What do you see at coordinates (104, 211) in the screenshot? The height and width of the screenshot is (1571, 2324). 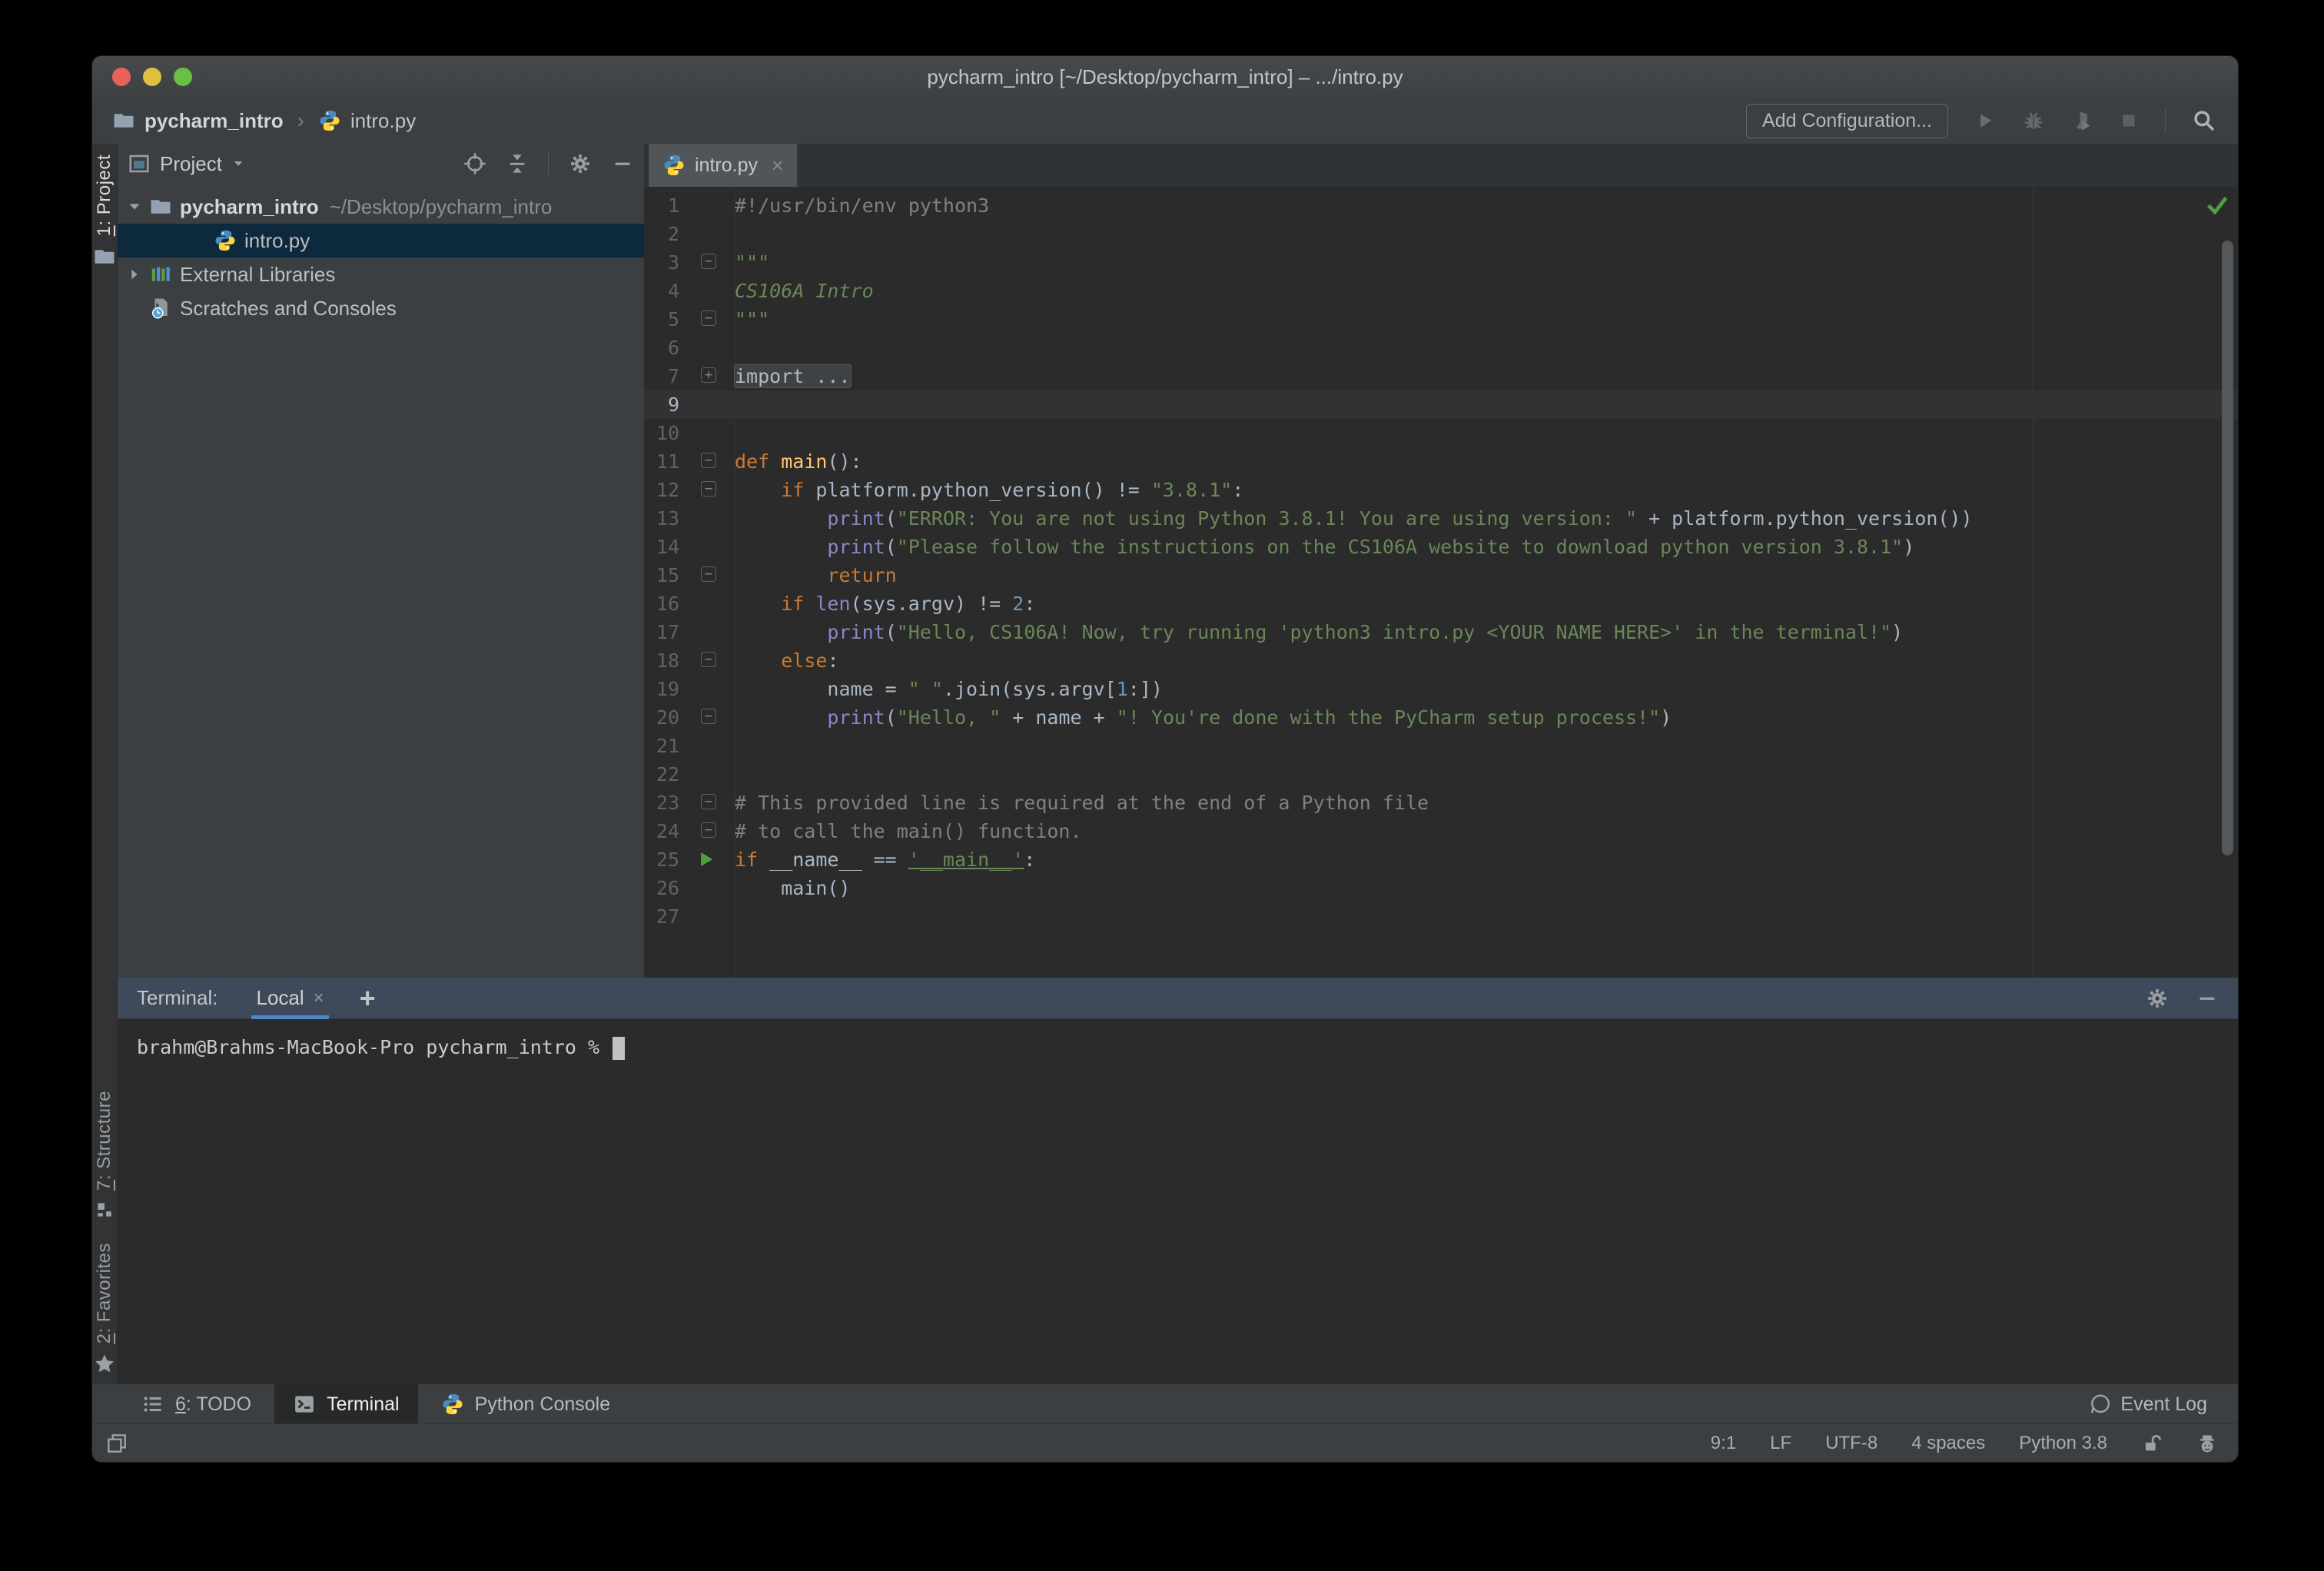 I see `stripe-item-project: 1: Project` at bounding box center [104, 211].